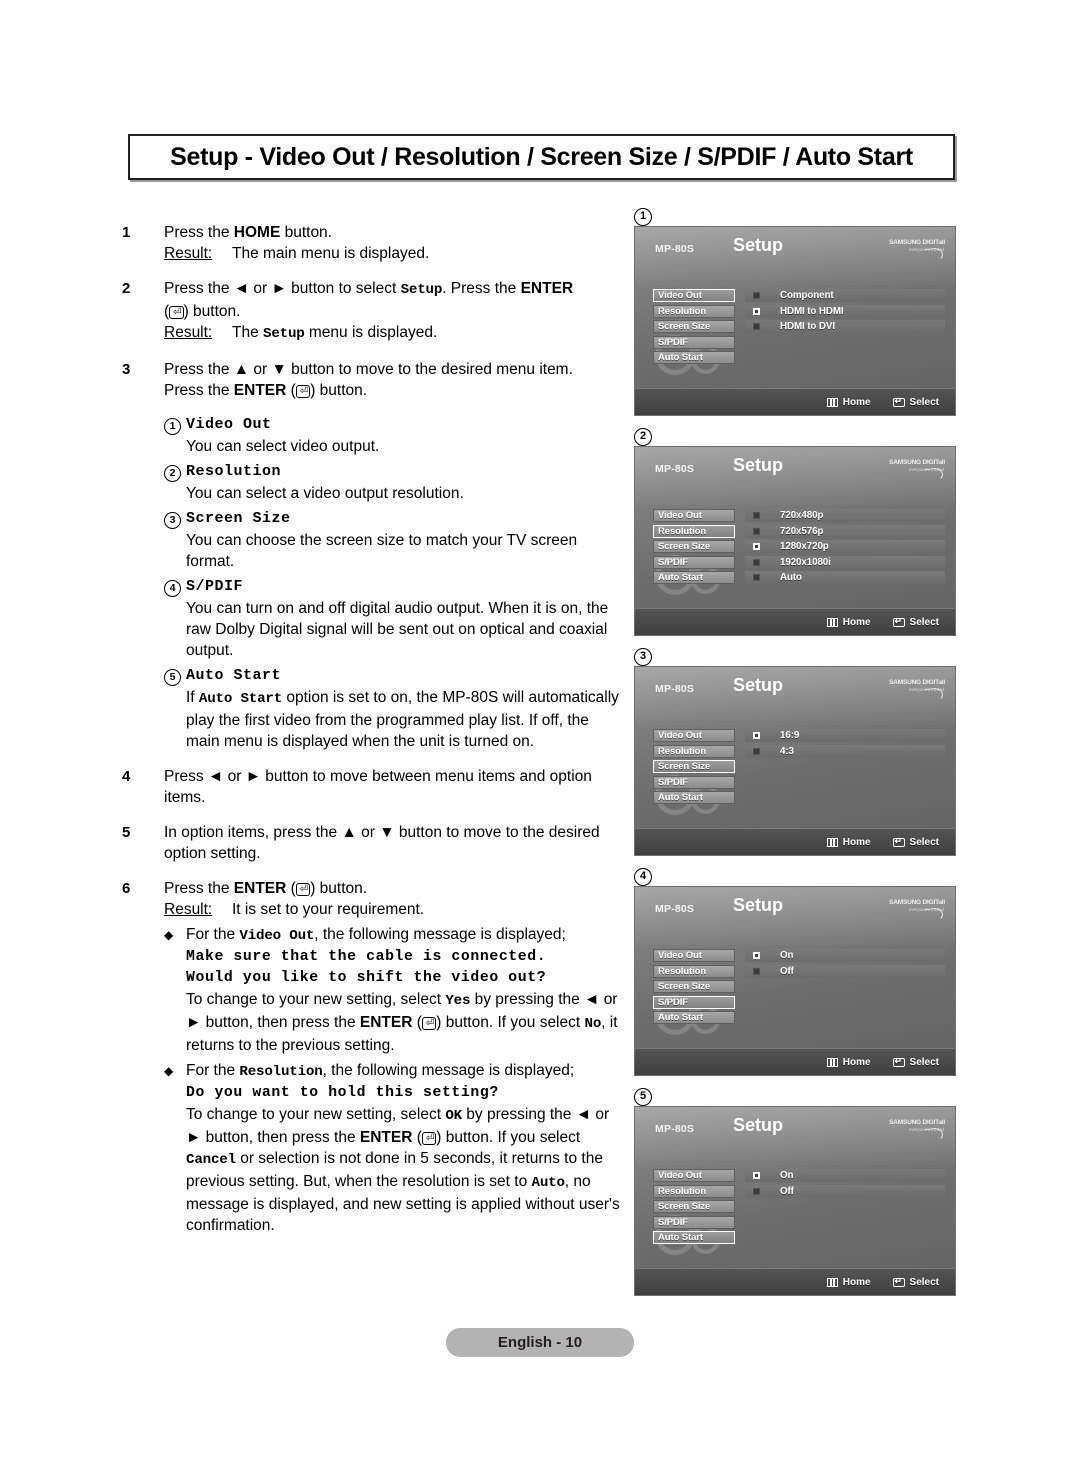 The height and width of the screenshot is (1474, 1080). I want to click on option-list: On Off, so click(845, 964).